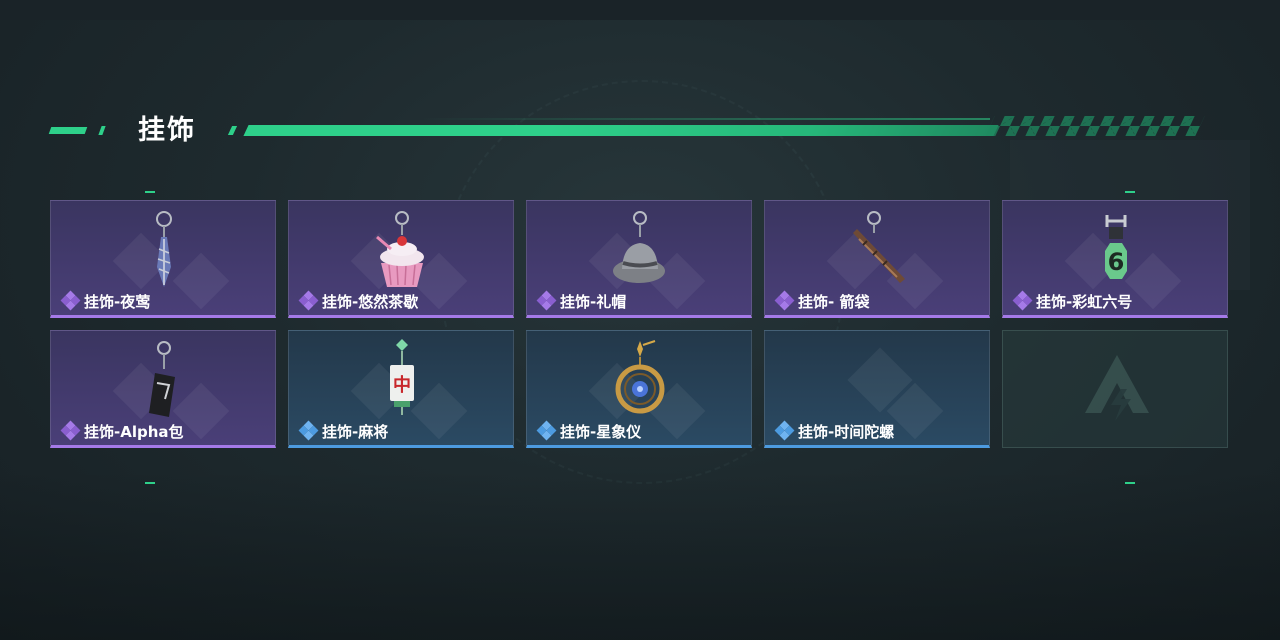 The image size is (1280, 640). Describe the element at coordinates (1116, 247) in the screenshot. I see `rainbow-six-charm-icon: 6` at that location.